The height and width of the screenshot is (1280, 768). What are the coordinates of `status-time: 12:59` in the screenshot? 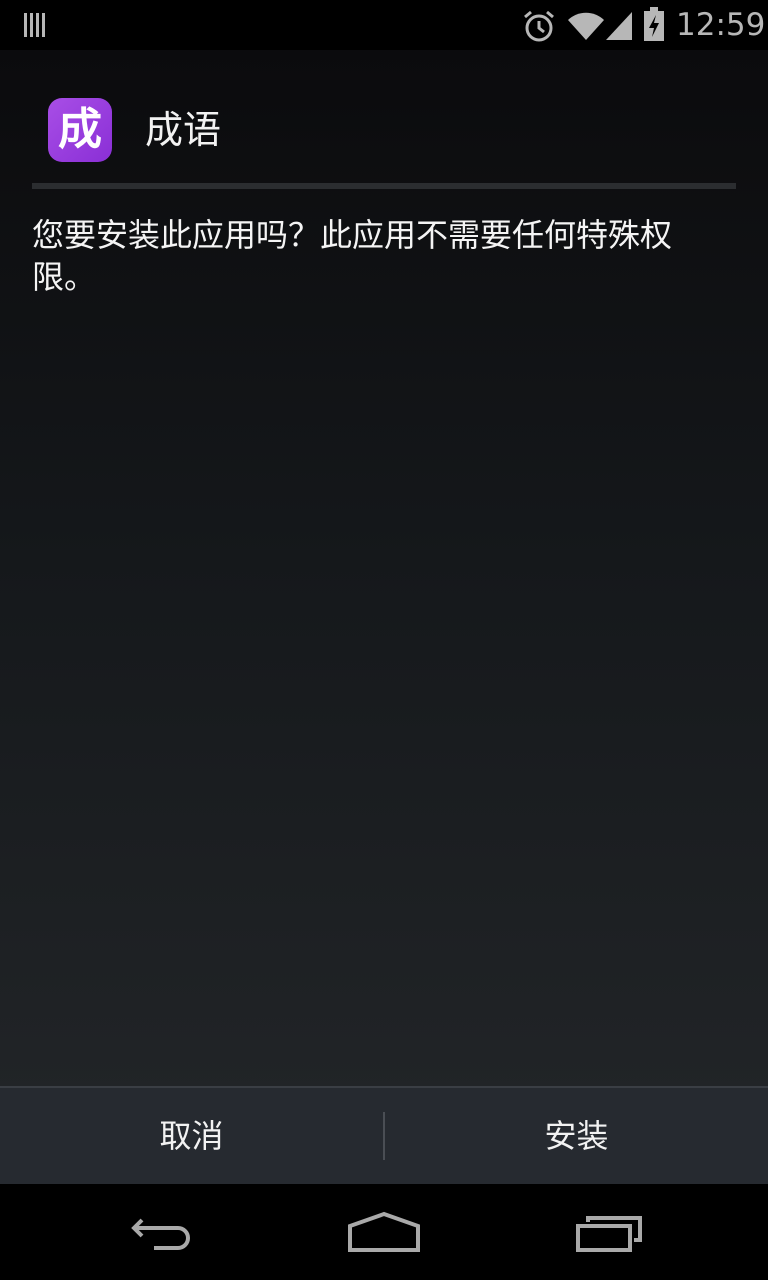 It's located at (721, 25).